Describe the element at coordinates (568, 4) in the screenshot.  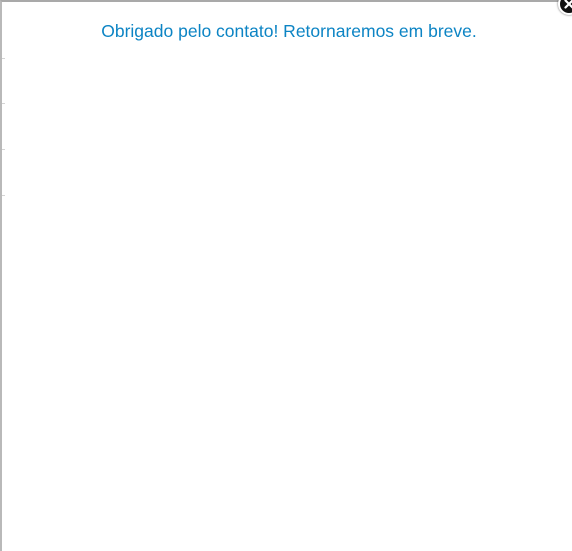
I see `close-icon` at that location.